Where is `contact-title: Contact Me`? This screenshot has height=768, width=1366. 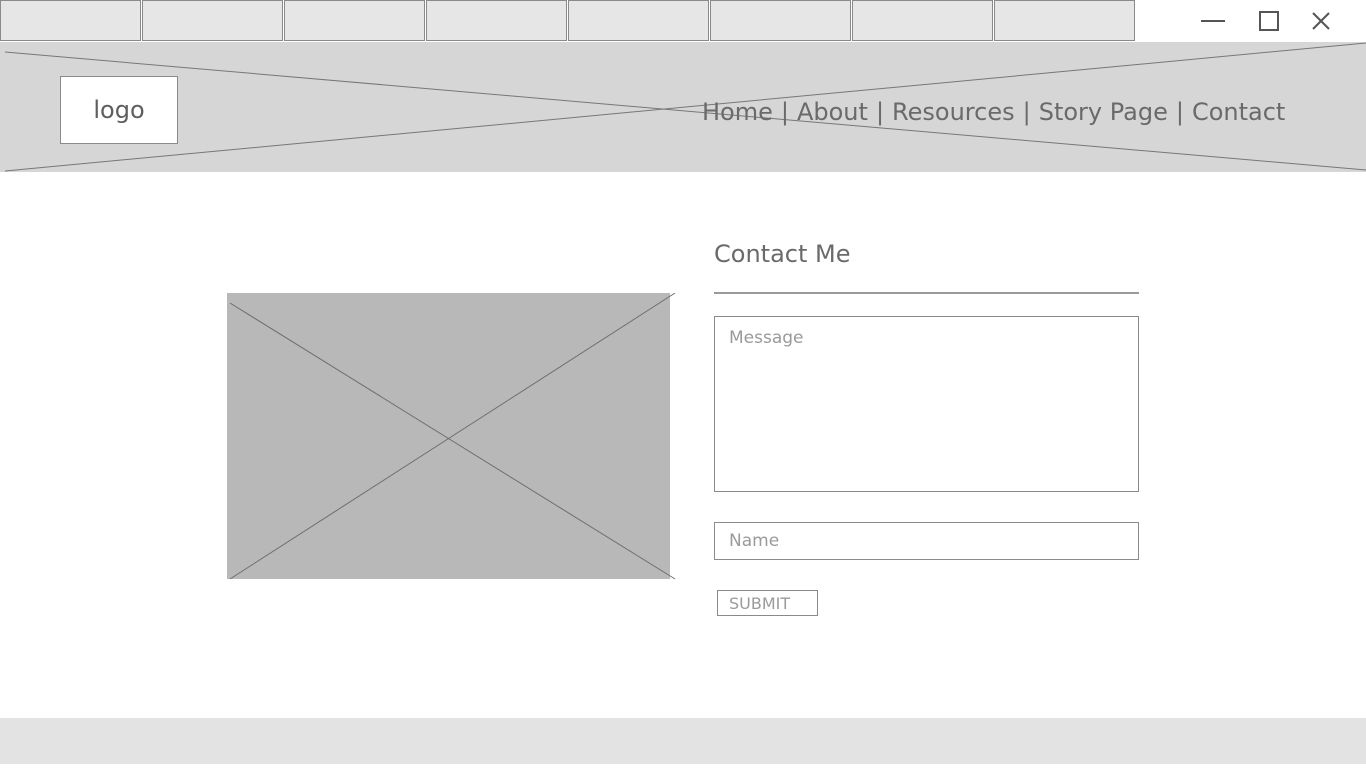
contact-title: Contact Me is located at coordinates (782, 254).